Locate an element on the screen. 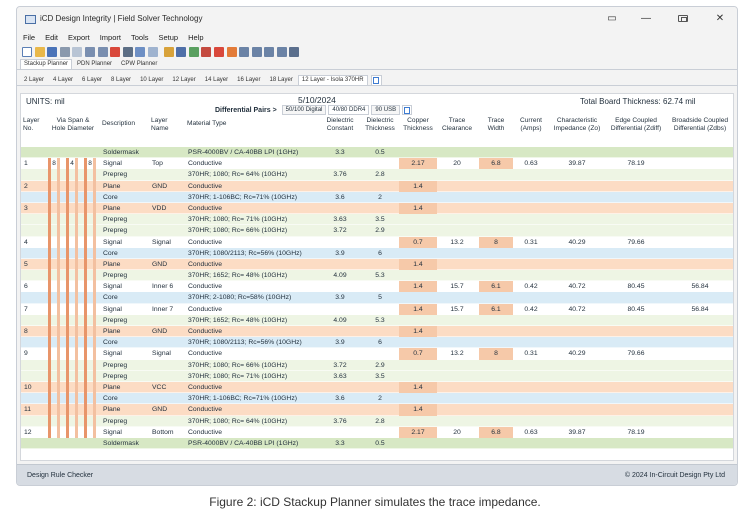 This screenshot has height=517, width=750. cell-trace-clearance: 13.2 is located at coordinates (457, 242).